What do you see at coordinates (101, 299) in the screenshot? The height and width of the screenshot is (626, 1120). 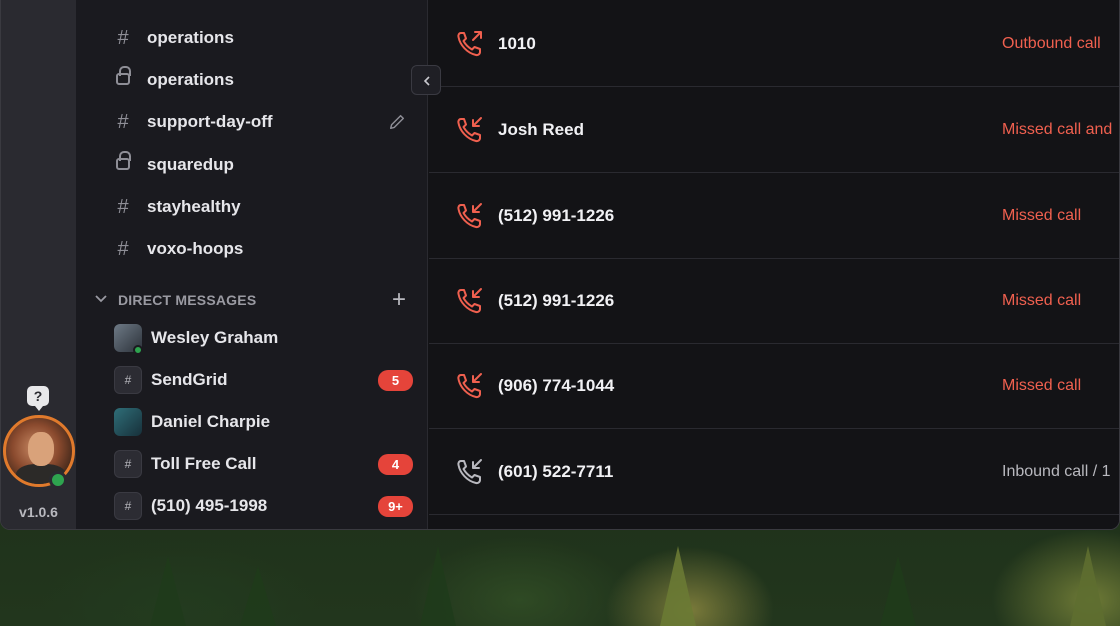 I see `chevron-down-icon` at bounding box center [101, 299].